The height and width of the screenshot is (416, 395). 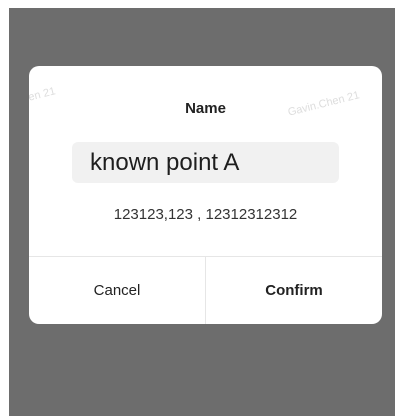 What do you see at coordinates (205, 162) in the screenshot?
I see `name-input` at bounding box center [205, 162].